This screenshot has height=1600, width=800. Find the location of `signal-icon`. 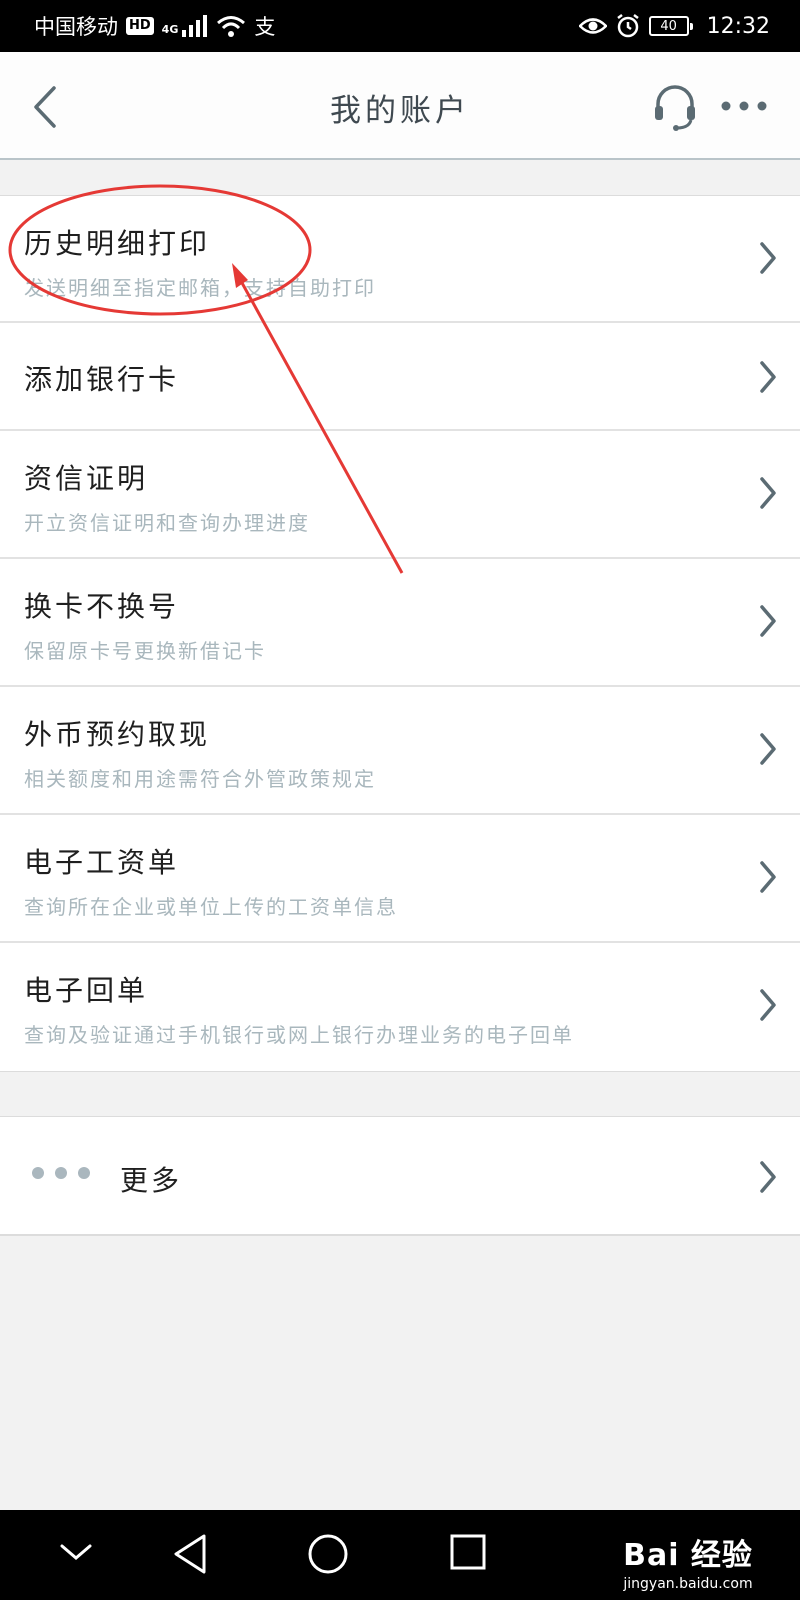

signal-icon is located at coordinates (195, 26).